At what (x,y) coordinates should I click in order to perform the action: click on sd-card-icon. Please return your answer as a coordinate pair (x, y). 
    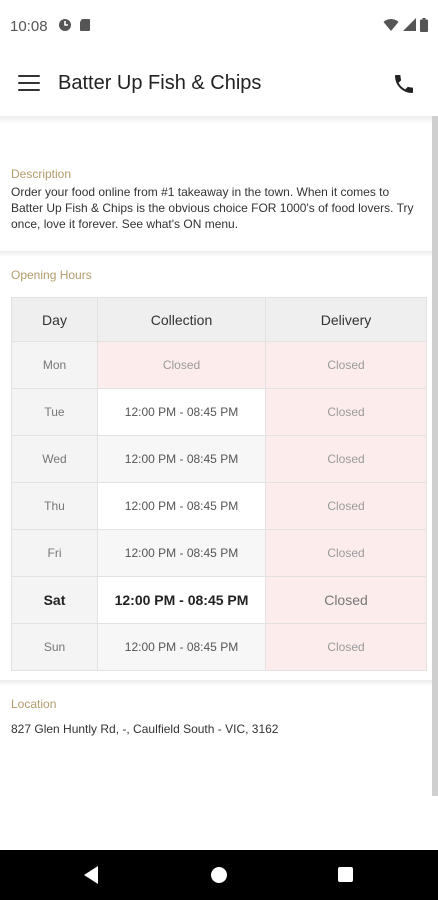
    Looking at the image, I should click on (85, 25).